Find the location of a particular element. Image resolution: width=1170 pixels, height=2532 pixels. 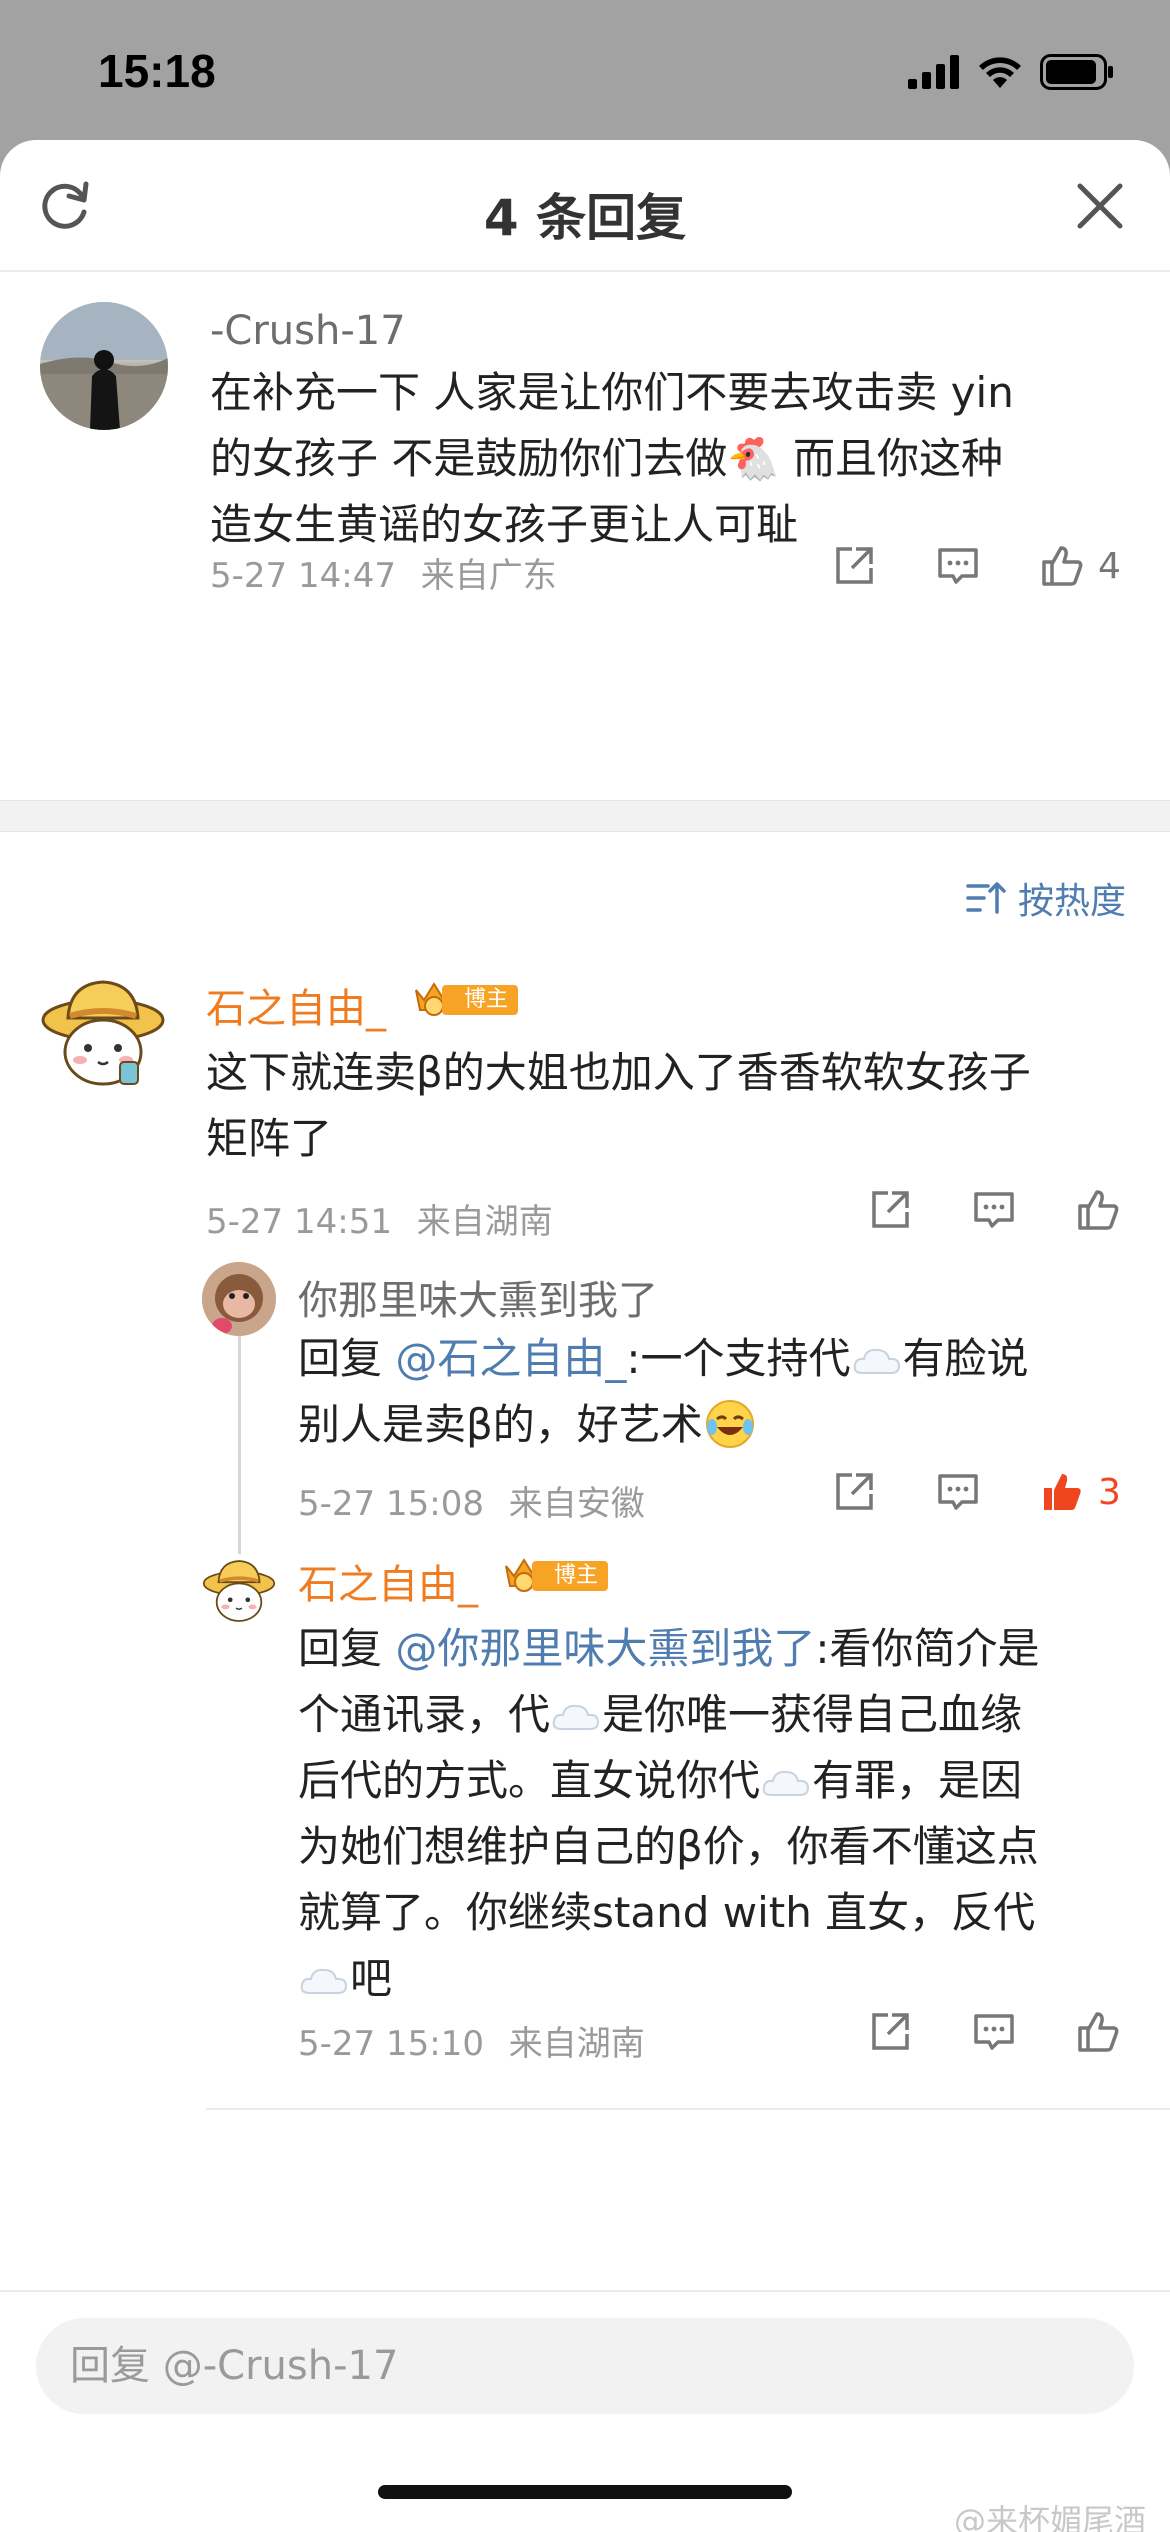

reply-meta: 5-27 15:08 来自安徽 is located at coordinates (471, 1500).